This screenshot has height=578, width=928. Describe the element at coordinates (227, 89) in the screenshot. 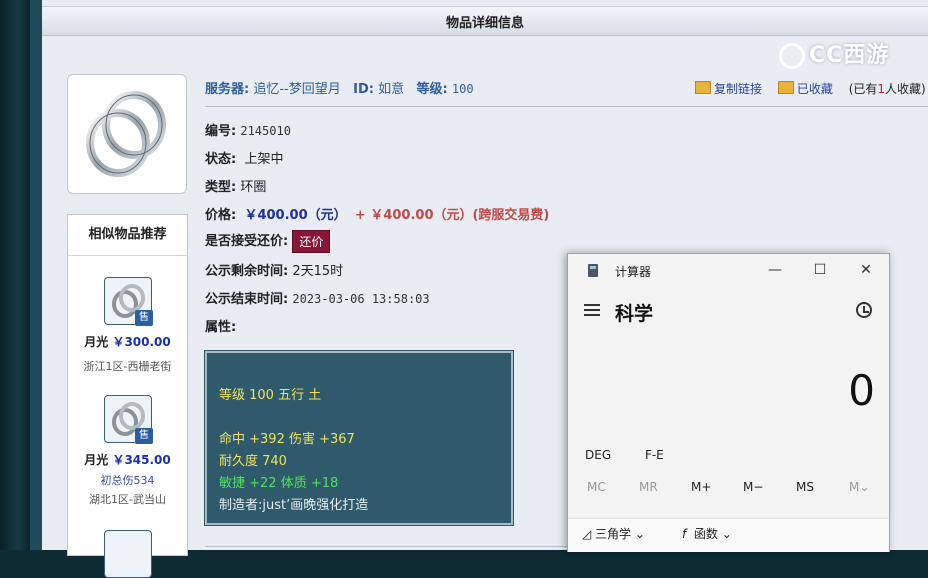

I see `server-label: 服务器:` at that location.